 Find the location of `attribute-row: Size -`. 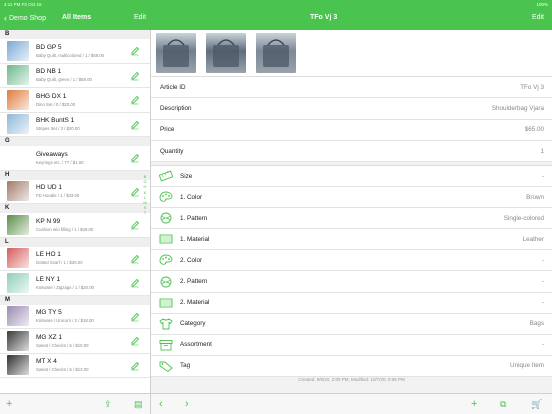

attribute-row: Size - is located at coordinates (351, 177).